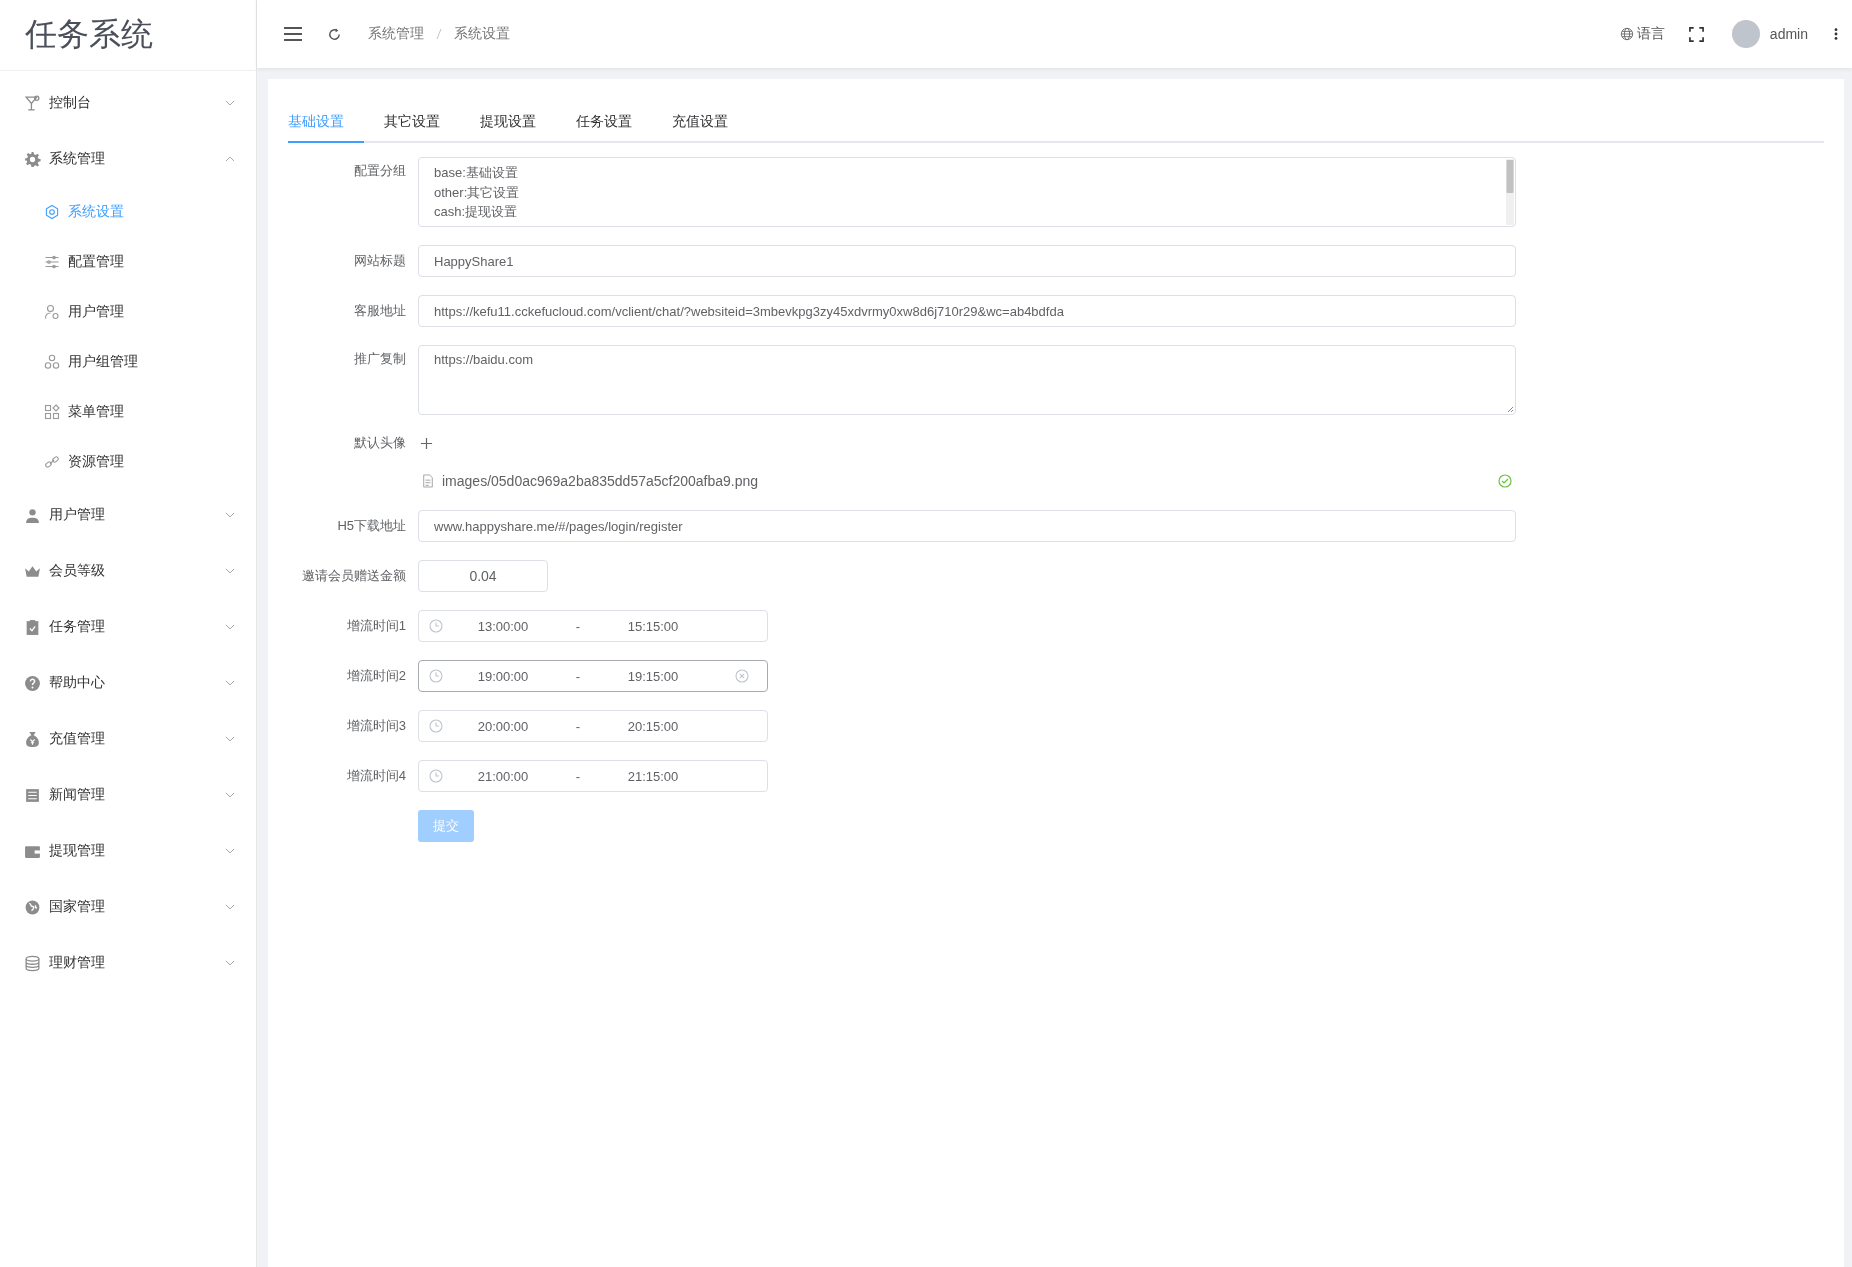 The height and width of the screenshot is (1267, 1852). Describe the element at coordinates (593, 726) in the screenshot. I see `time-range-picker: 20:00:00 - 20:15:00` at that location.